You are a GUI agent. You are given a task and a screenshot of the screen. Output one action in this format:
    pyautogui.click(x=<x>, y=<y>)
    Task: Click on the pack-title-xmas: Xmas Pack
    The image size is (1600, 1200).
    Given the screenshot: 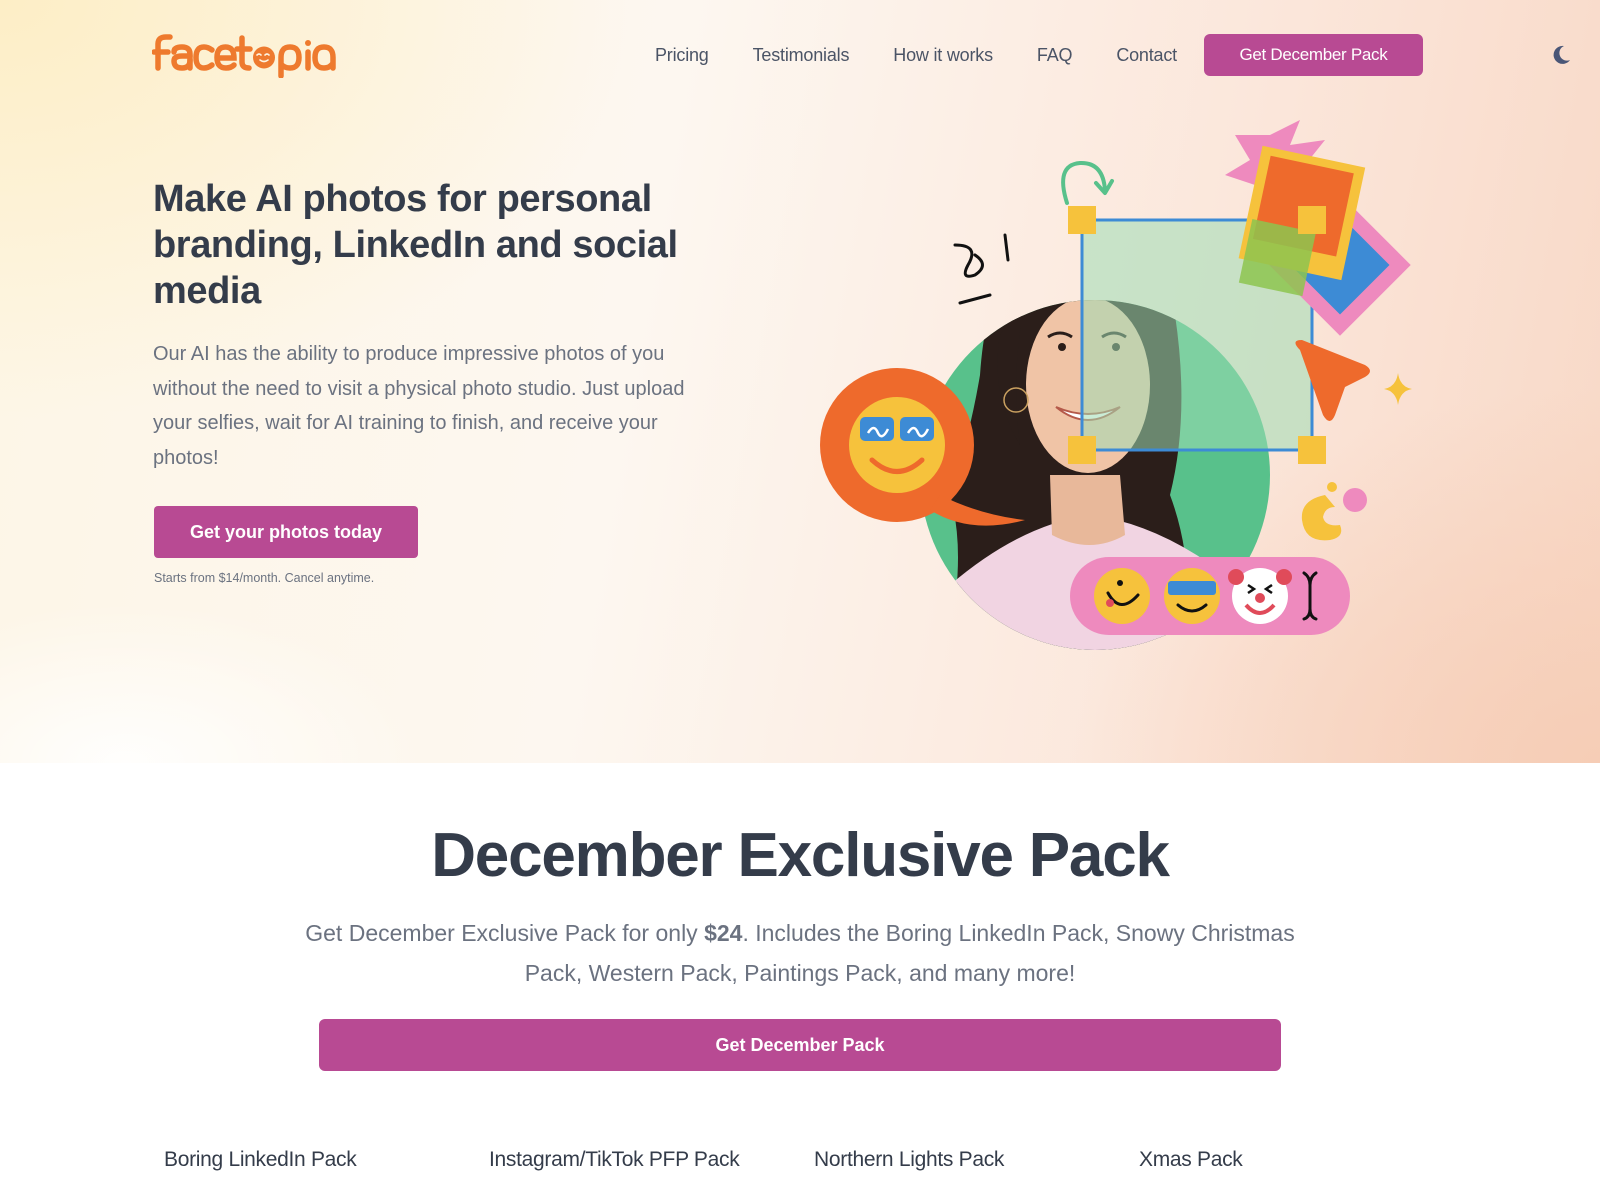 What is the action you would take?
    pyautogui.click(x=1191, y=1160)
    